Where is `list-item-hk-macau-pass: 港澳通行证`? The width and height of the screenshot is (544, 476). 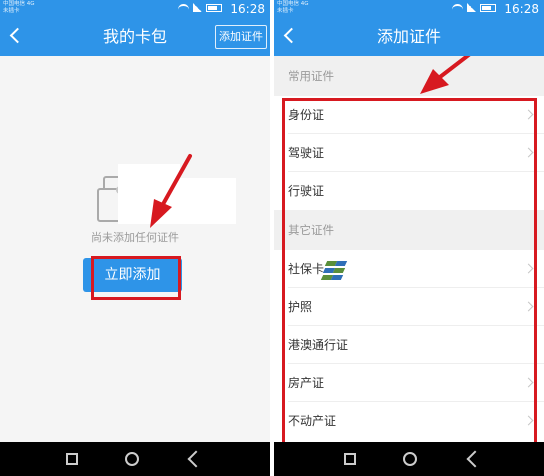 list-item-hk-macau-pass: 港澳通行证 is located at coordinates (409, 345).